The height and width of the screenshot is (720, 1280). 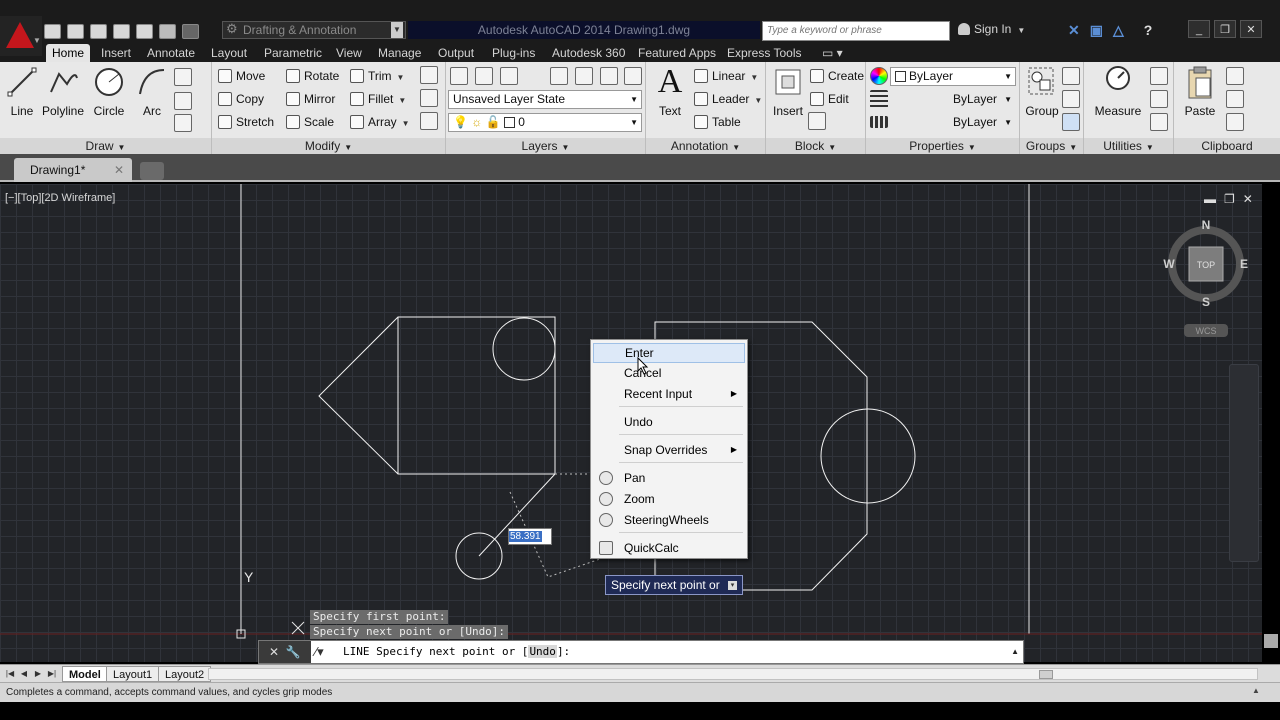 I want to click on scroll-thumb, so click(x=1271, y=641).